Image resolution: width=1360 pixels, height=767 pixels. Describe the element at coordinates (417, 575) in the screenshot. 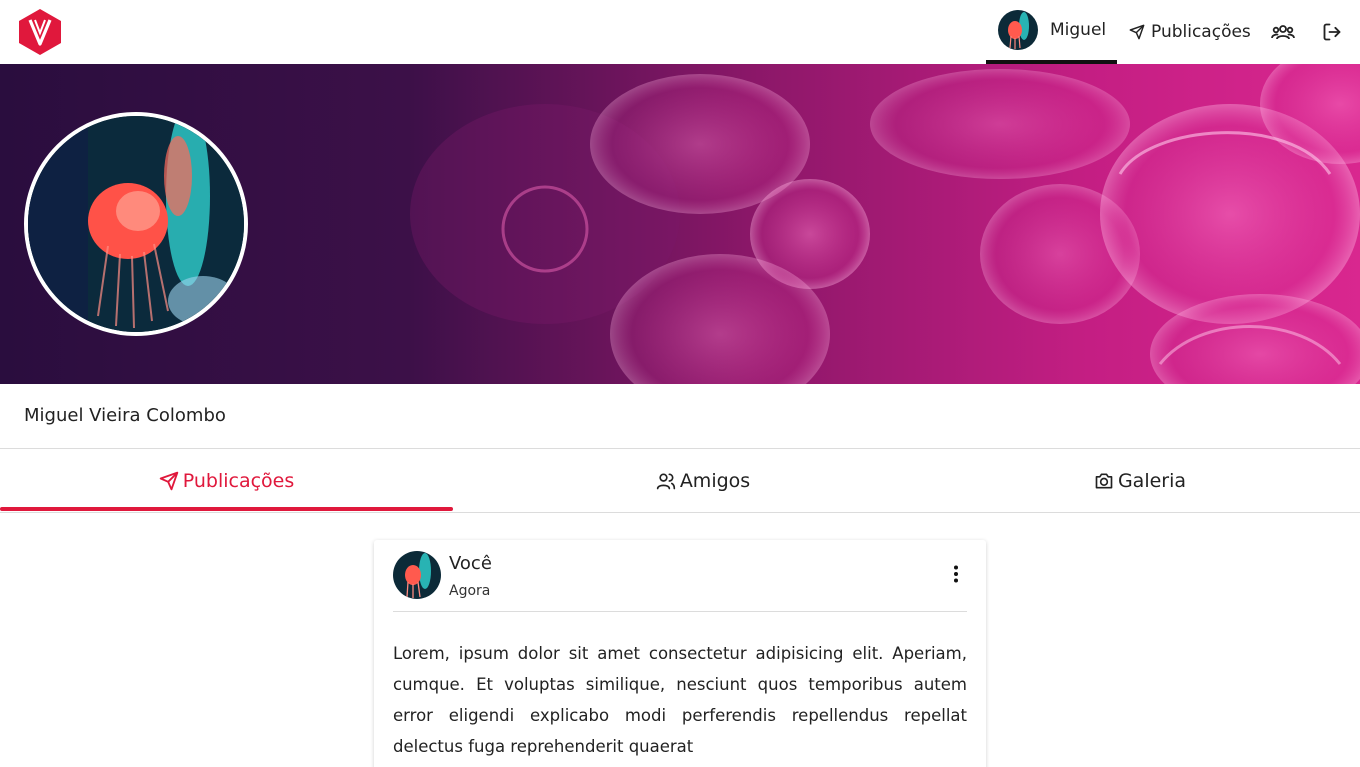

I see `post-author-avatar` at that location.